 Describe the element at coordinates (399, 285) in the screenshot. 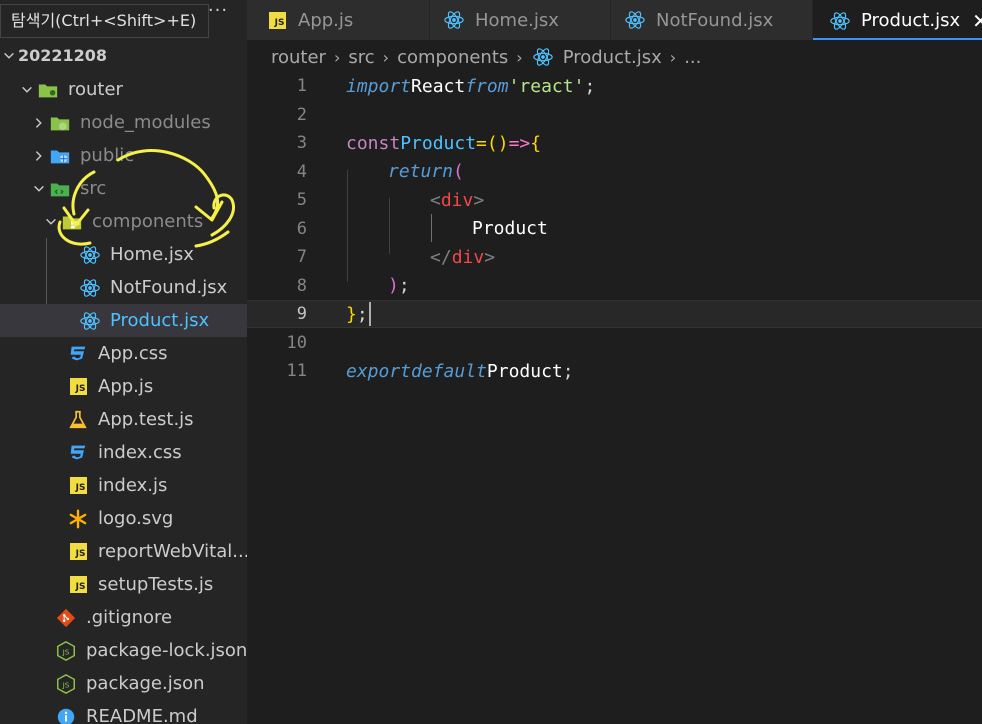

I see `code-content: );` at that location.